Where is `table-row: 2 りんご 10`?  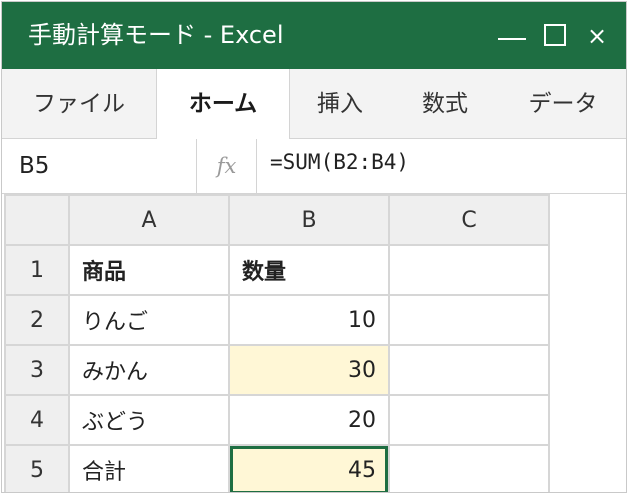 table-row: 2 りんご 10 is located at coordinates (277, 320).